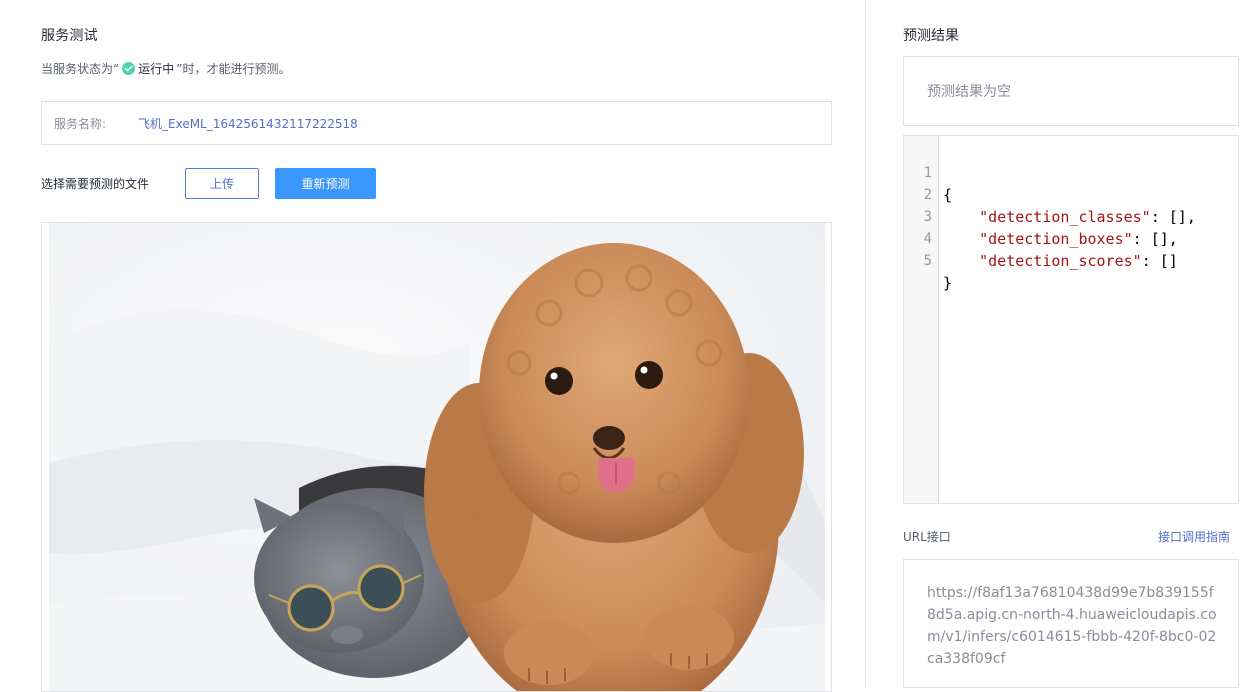 This screenshot has height=692, width=1257. I want to click on code-line: 2 "detection_classes": [],, so click(1050, 194).